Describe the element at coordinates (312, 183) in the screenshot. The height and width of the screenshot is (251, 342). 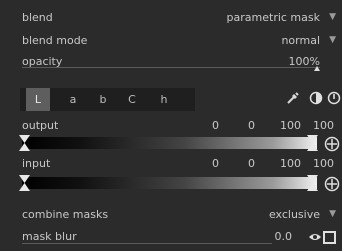
I see `input-high-handle` at that location.